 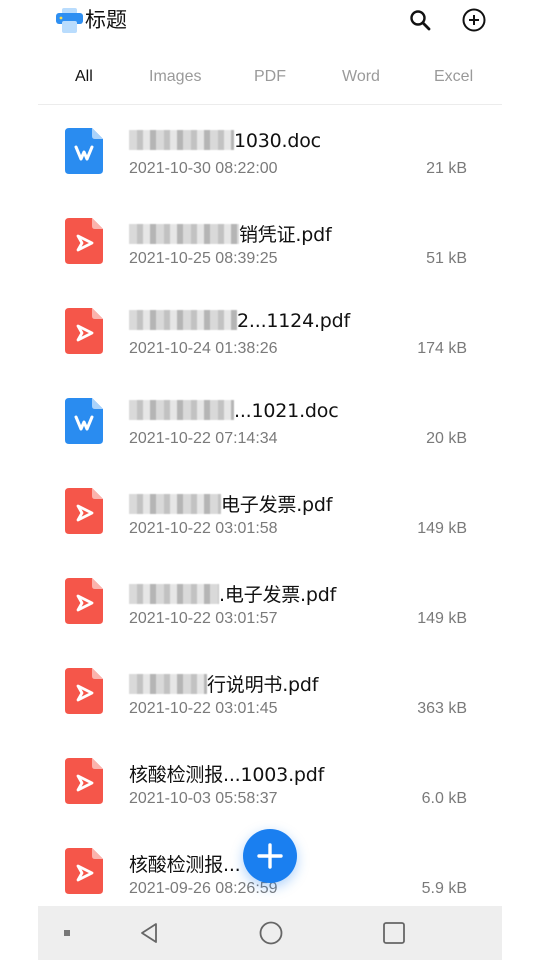 I want to click on nav-home-button, so click(x=271, y=933).